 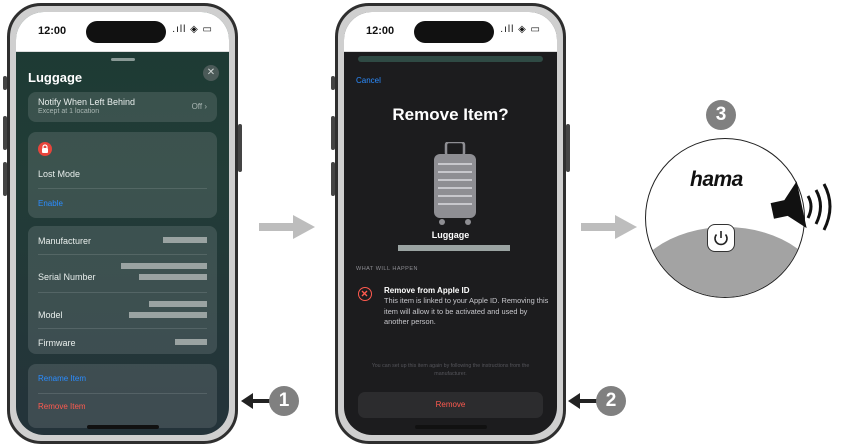 I want to click on item-name: Luggage, so click(x=450, y=235).